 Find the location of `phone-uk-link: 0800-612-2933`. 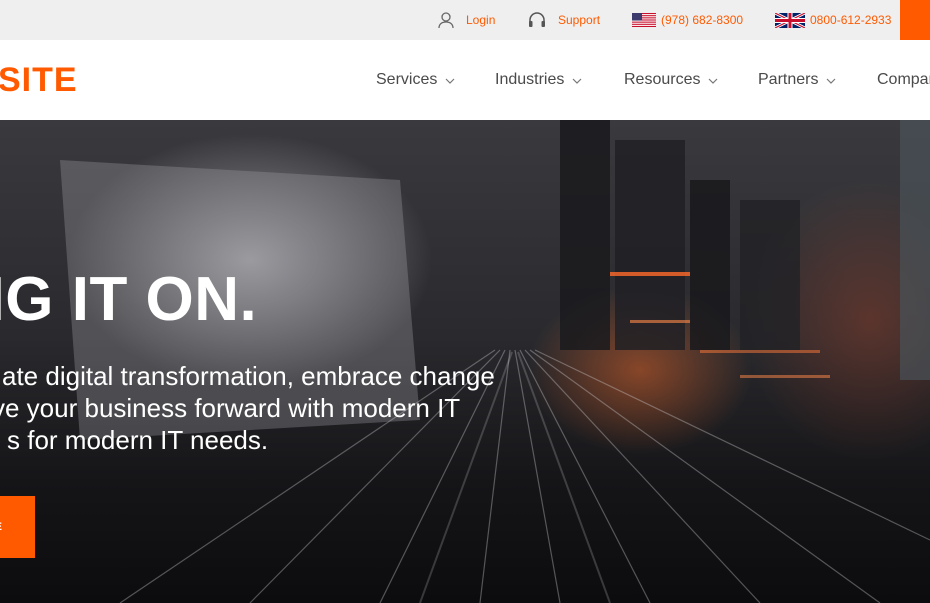

phone-uk-link: 0800-612-2933 is located at coordinates (833, 20).